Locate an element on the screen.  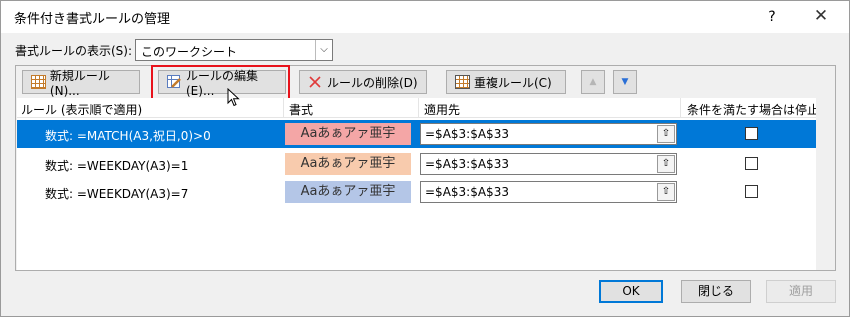
close-icon: ✕ is located at coordinates (821, 17).